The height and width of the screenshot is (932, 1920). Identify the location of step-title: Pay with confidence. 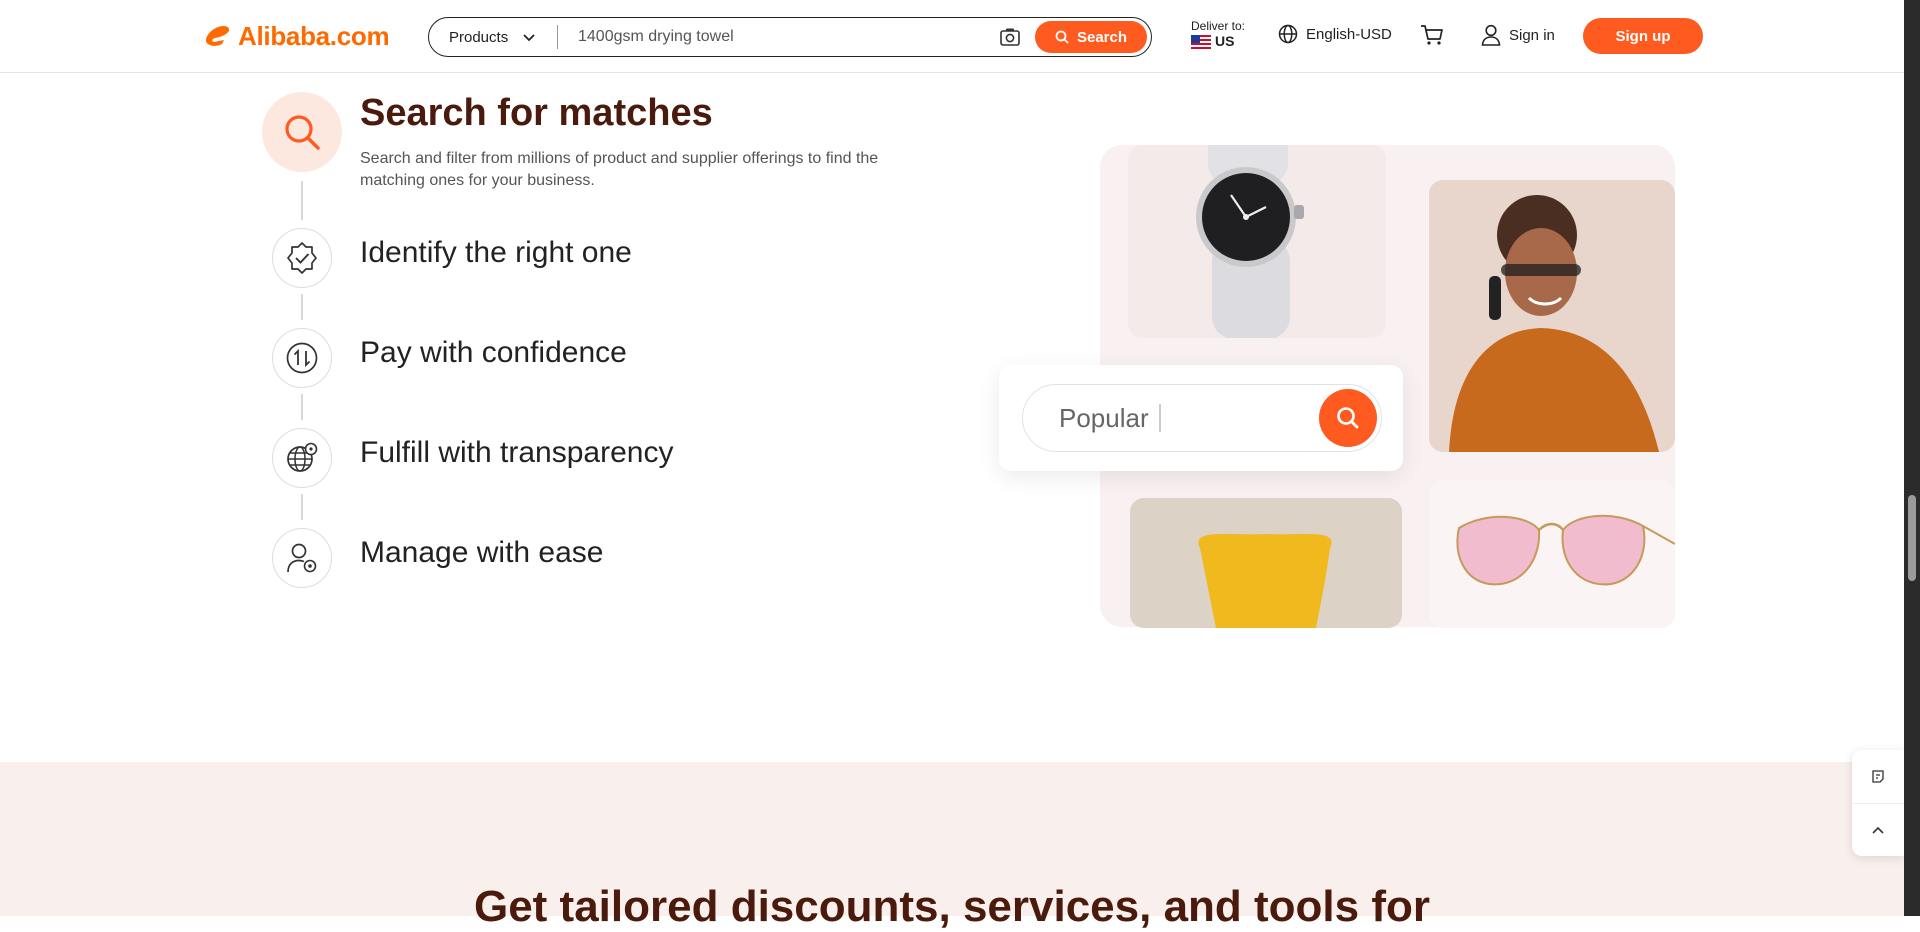
(493, 352).